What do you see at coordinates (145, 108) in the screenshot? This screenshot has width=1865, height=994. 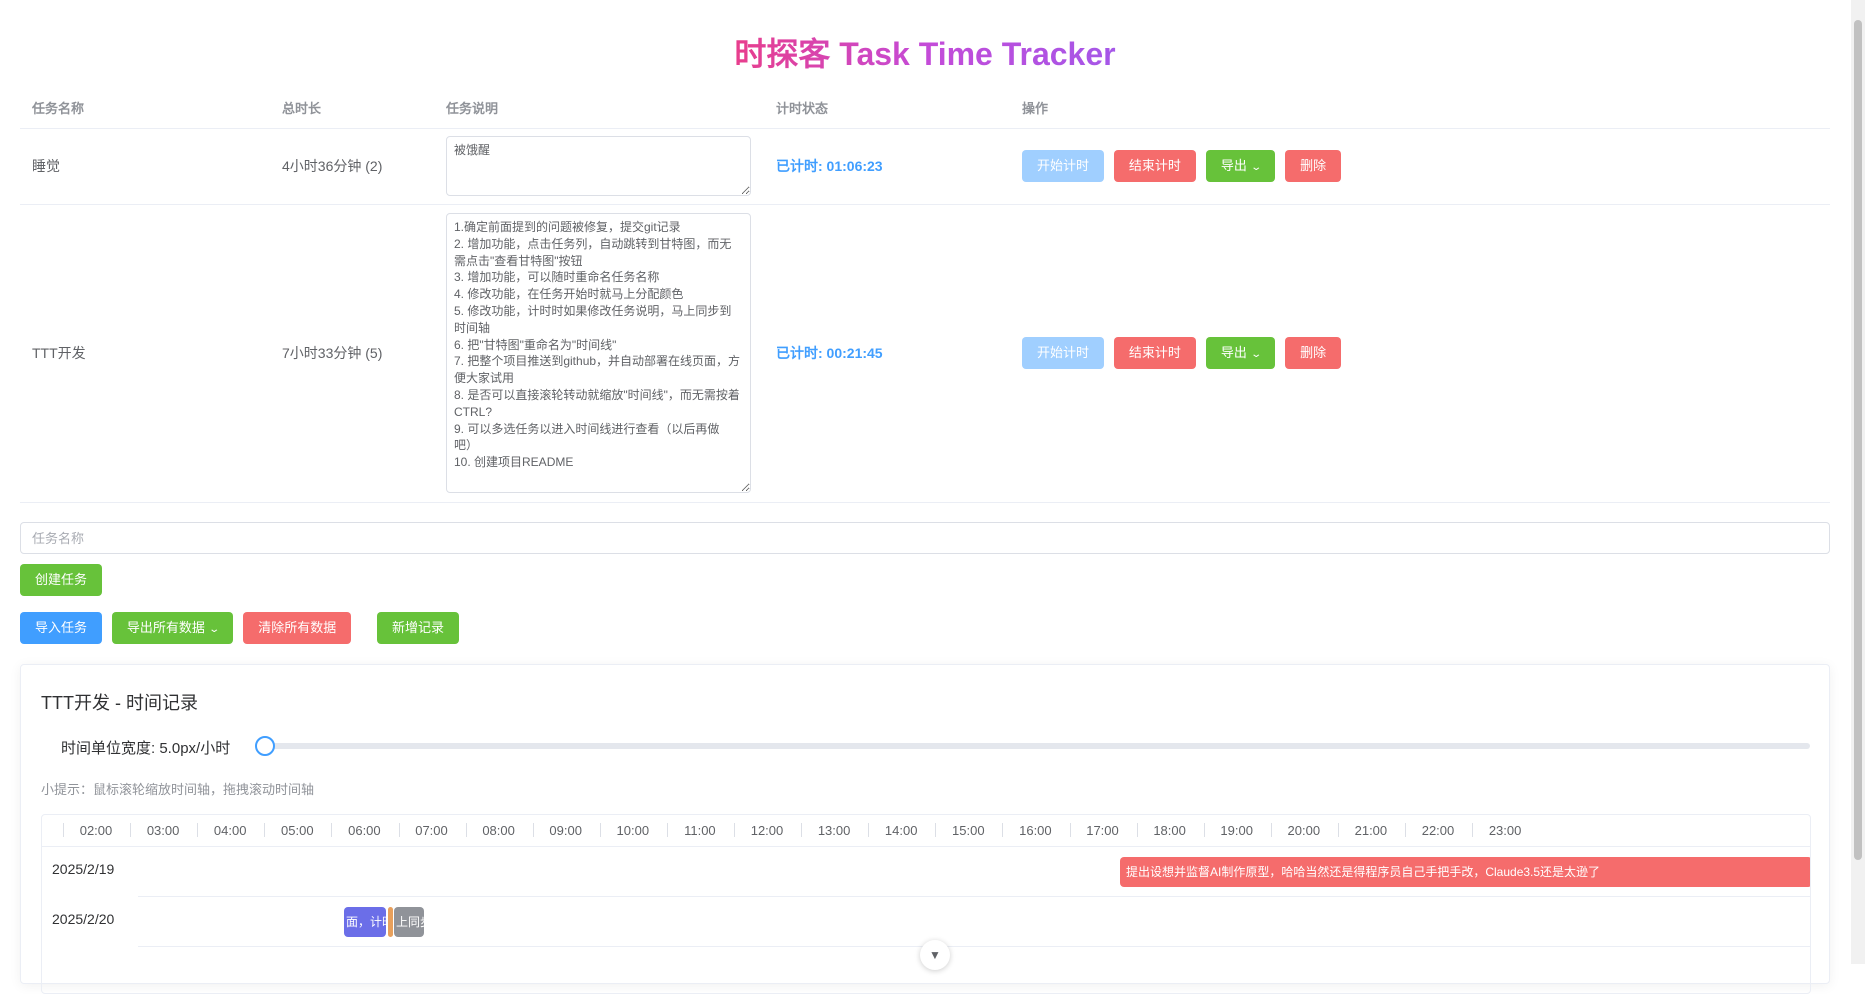 I see `header-task-name: 任务名称` at bounding box center [145, 108].